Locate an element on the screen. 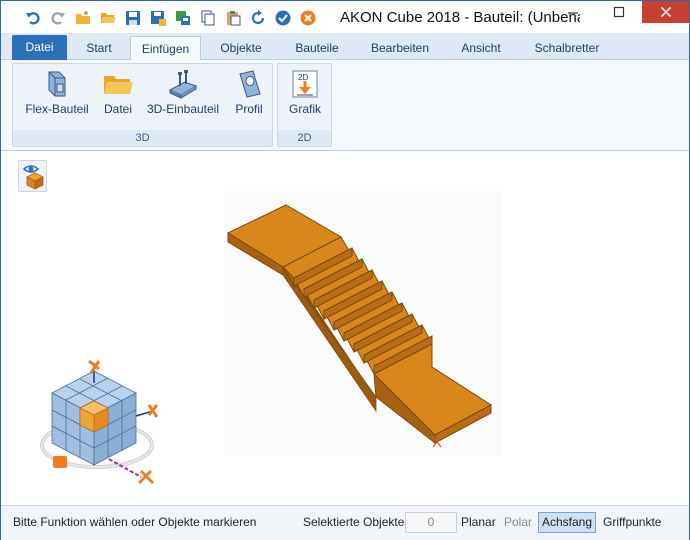  tab-schalbretter: Schalbretter is located at coordinates (567, 48).